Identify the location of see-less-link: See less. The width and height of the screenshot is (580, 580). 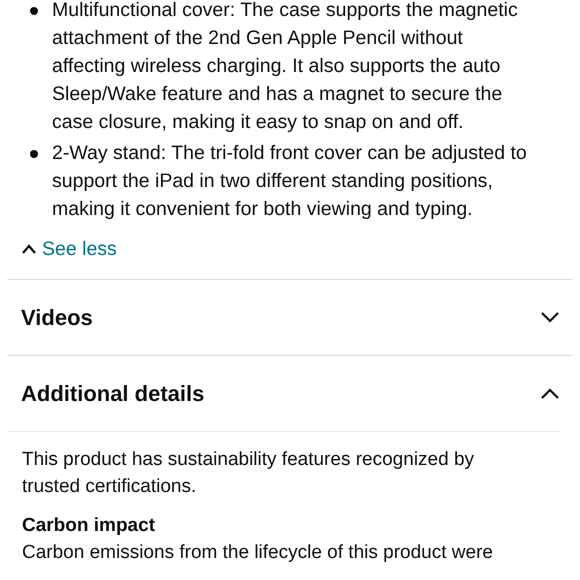
(69, 249).